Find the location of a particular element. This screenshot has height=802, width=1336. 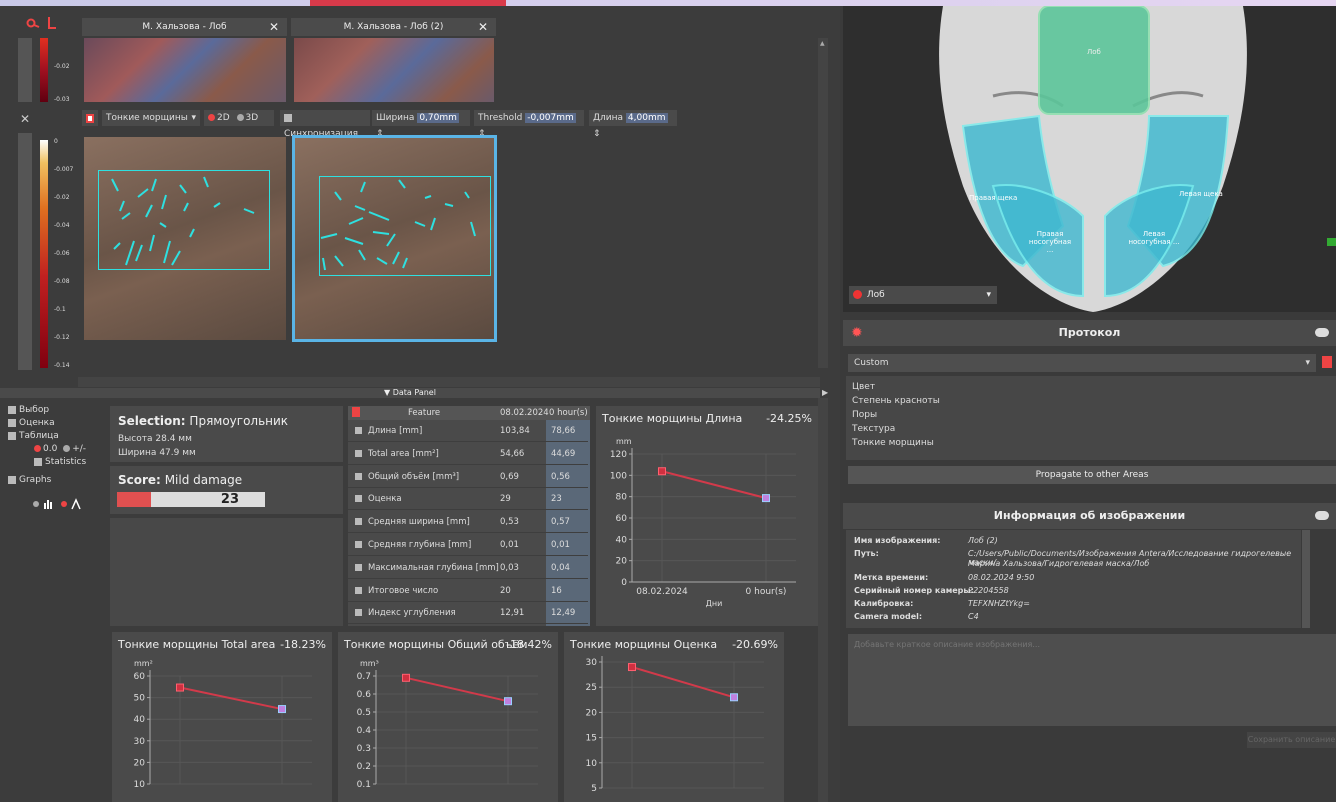

info-key: Имя изображения: is located at coordinates (897, 540).